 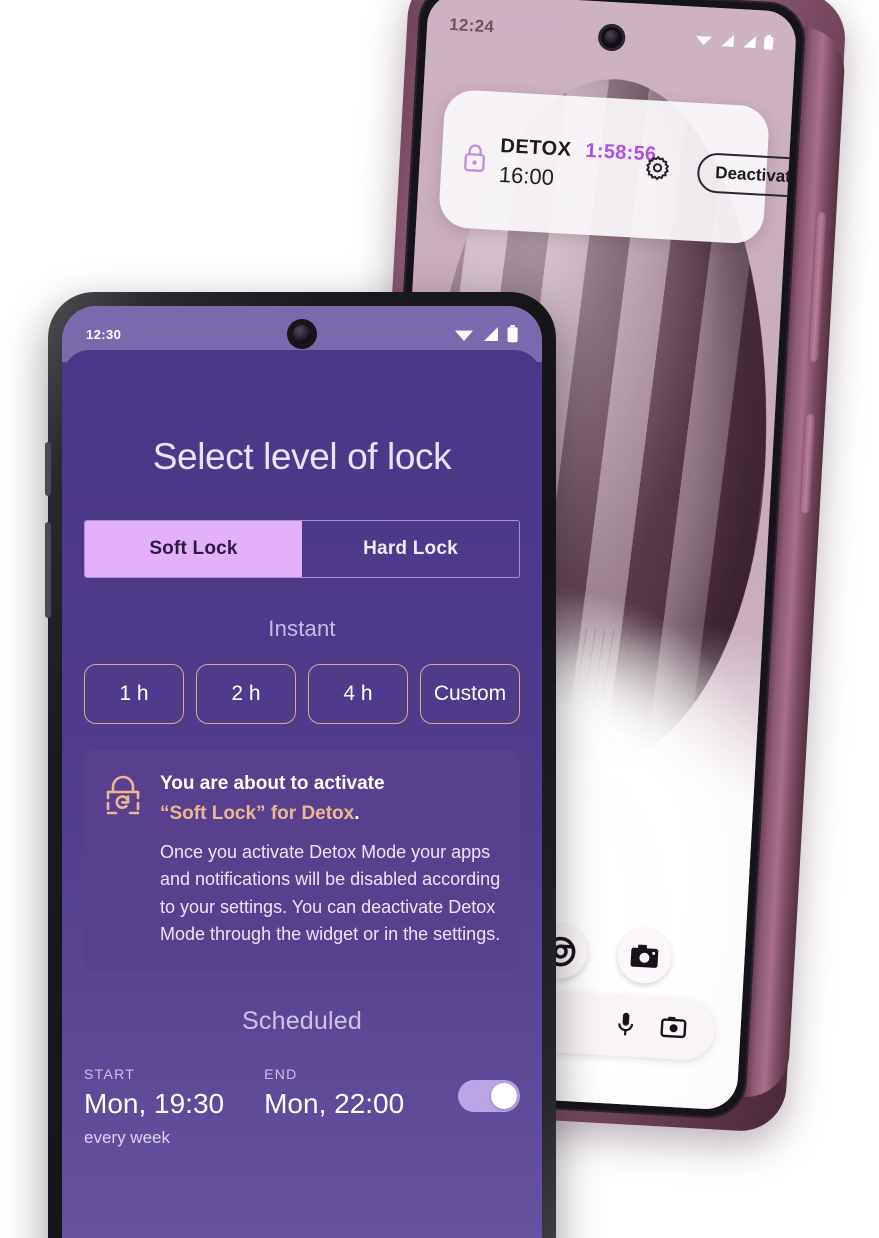 I want to click on lock-icon, so click(x=475, y=159).